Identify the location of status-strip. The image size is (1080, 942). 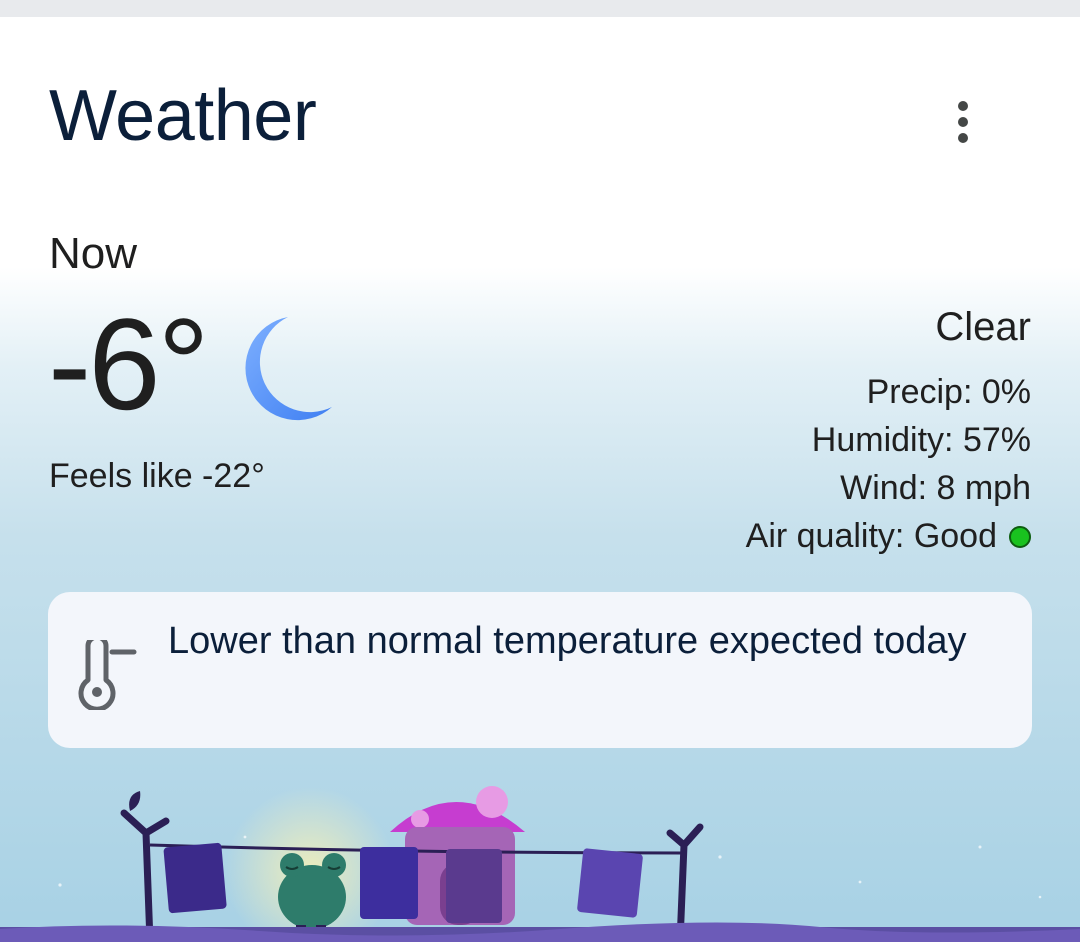
(540, 8).